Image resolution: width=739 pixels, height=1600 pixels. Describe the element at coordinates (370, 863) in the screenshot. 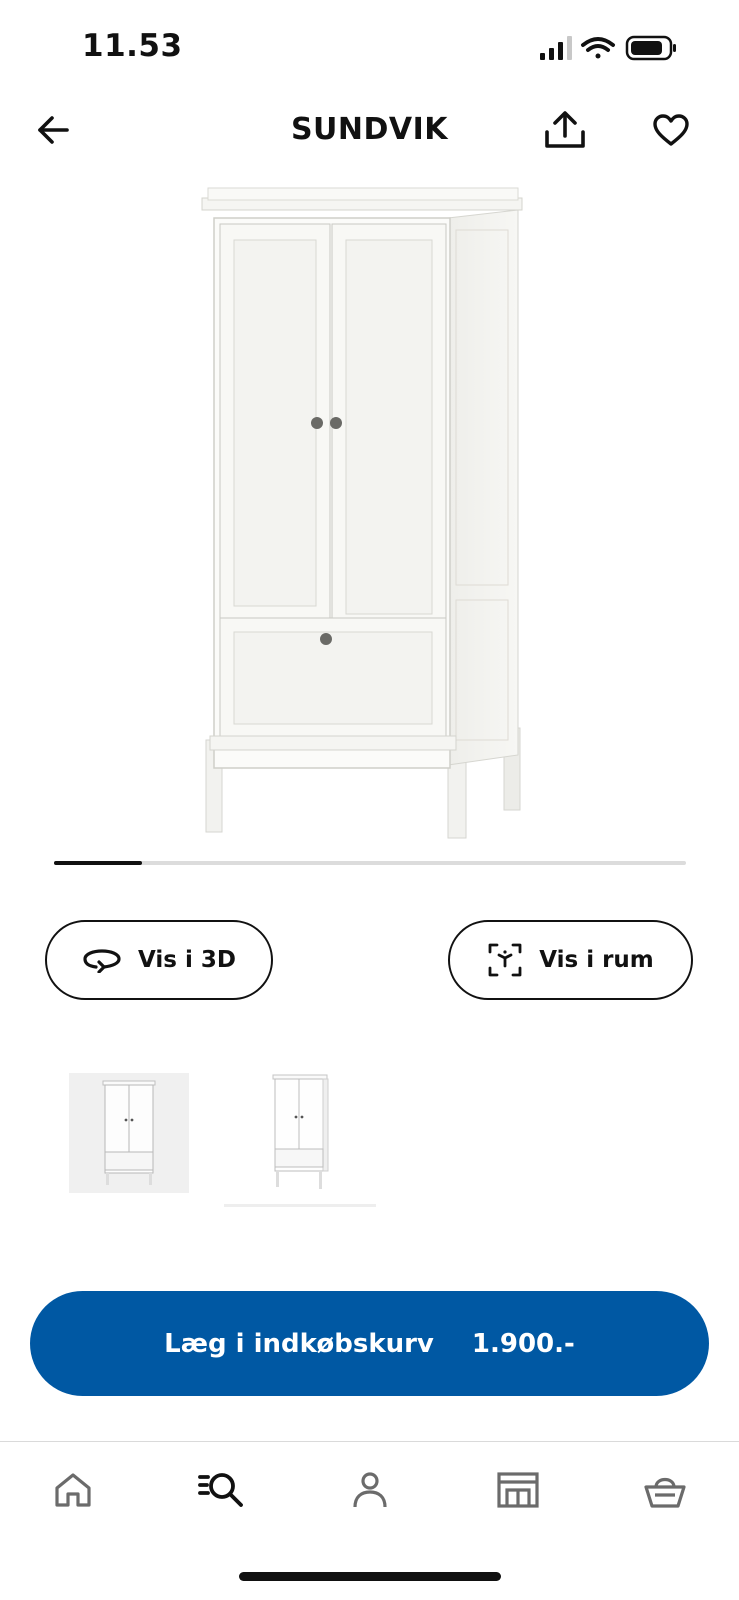

I see `carousel-progress` at that location.